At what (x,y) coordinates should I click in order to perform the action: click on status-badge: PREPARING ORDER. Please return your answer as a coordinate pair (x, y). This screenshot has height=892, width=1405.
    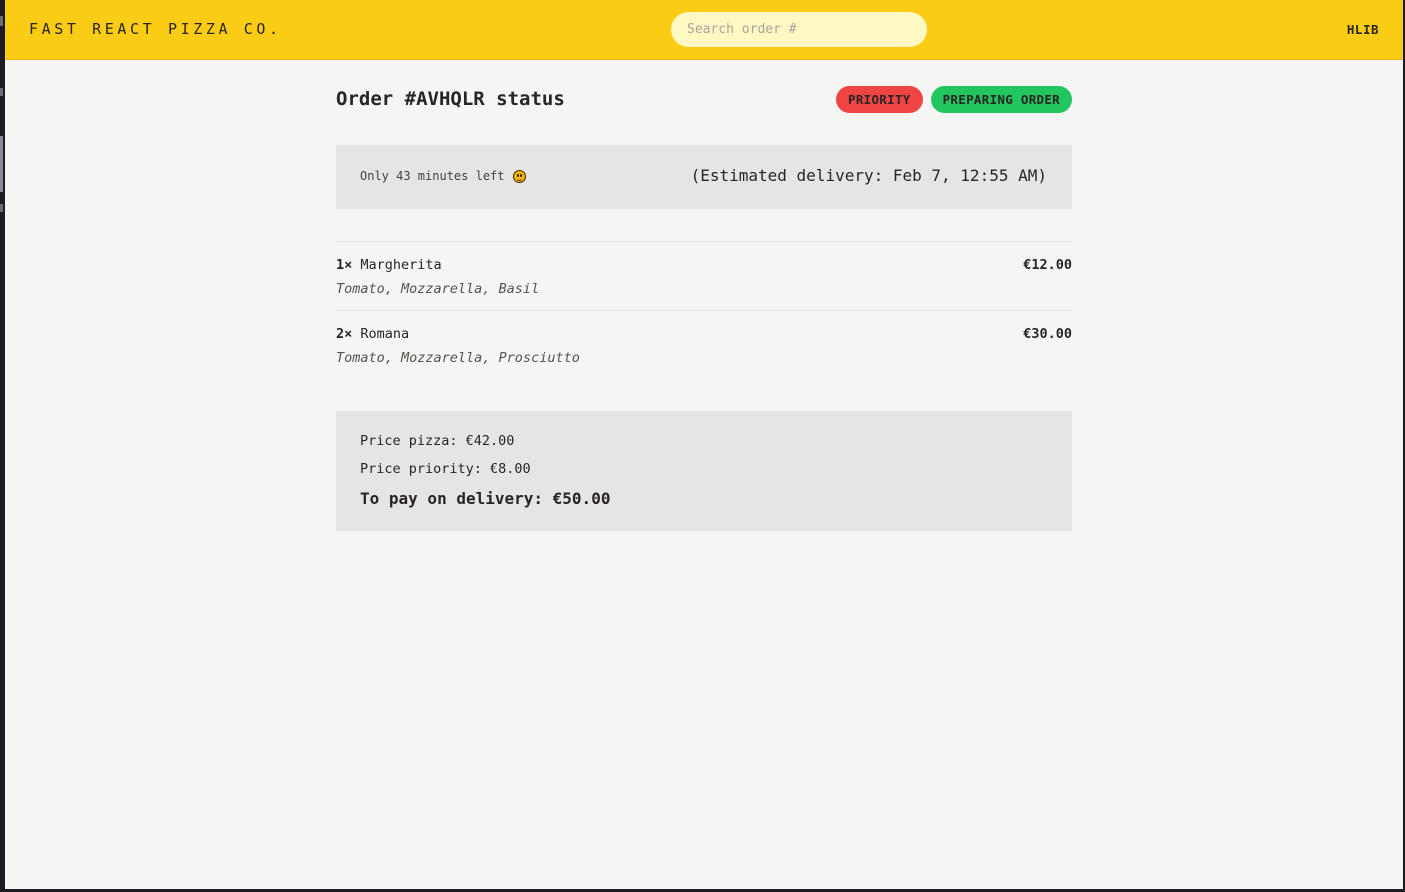
    Looking at the image, I should click on (1001, 99).